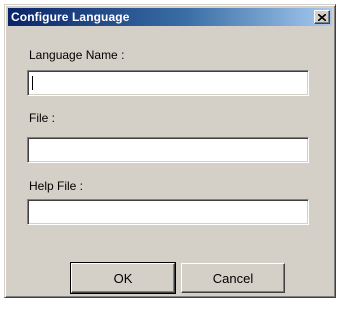 The image size is (340, 314). What do you see at coordinates (77, 55) in the screenshot?
I see `language-name-label: Language Name :` at bounding box center [77, 55].